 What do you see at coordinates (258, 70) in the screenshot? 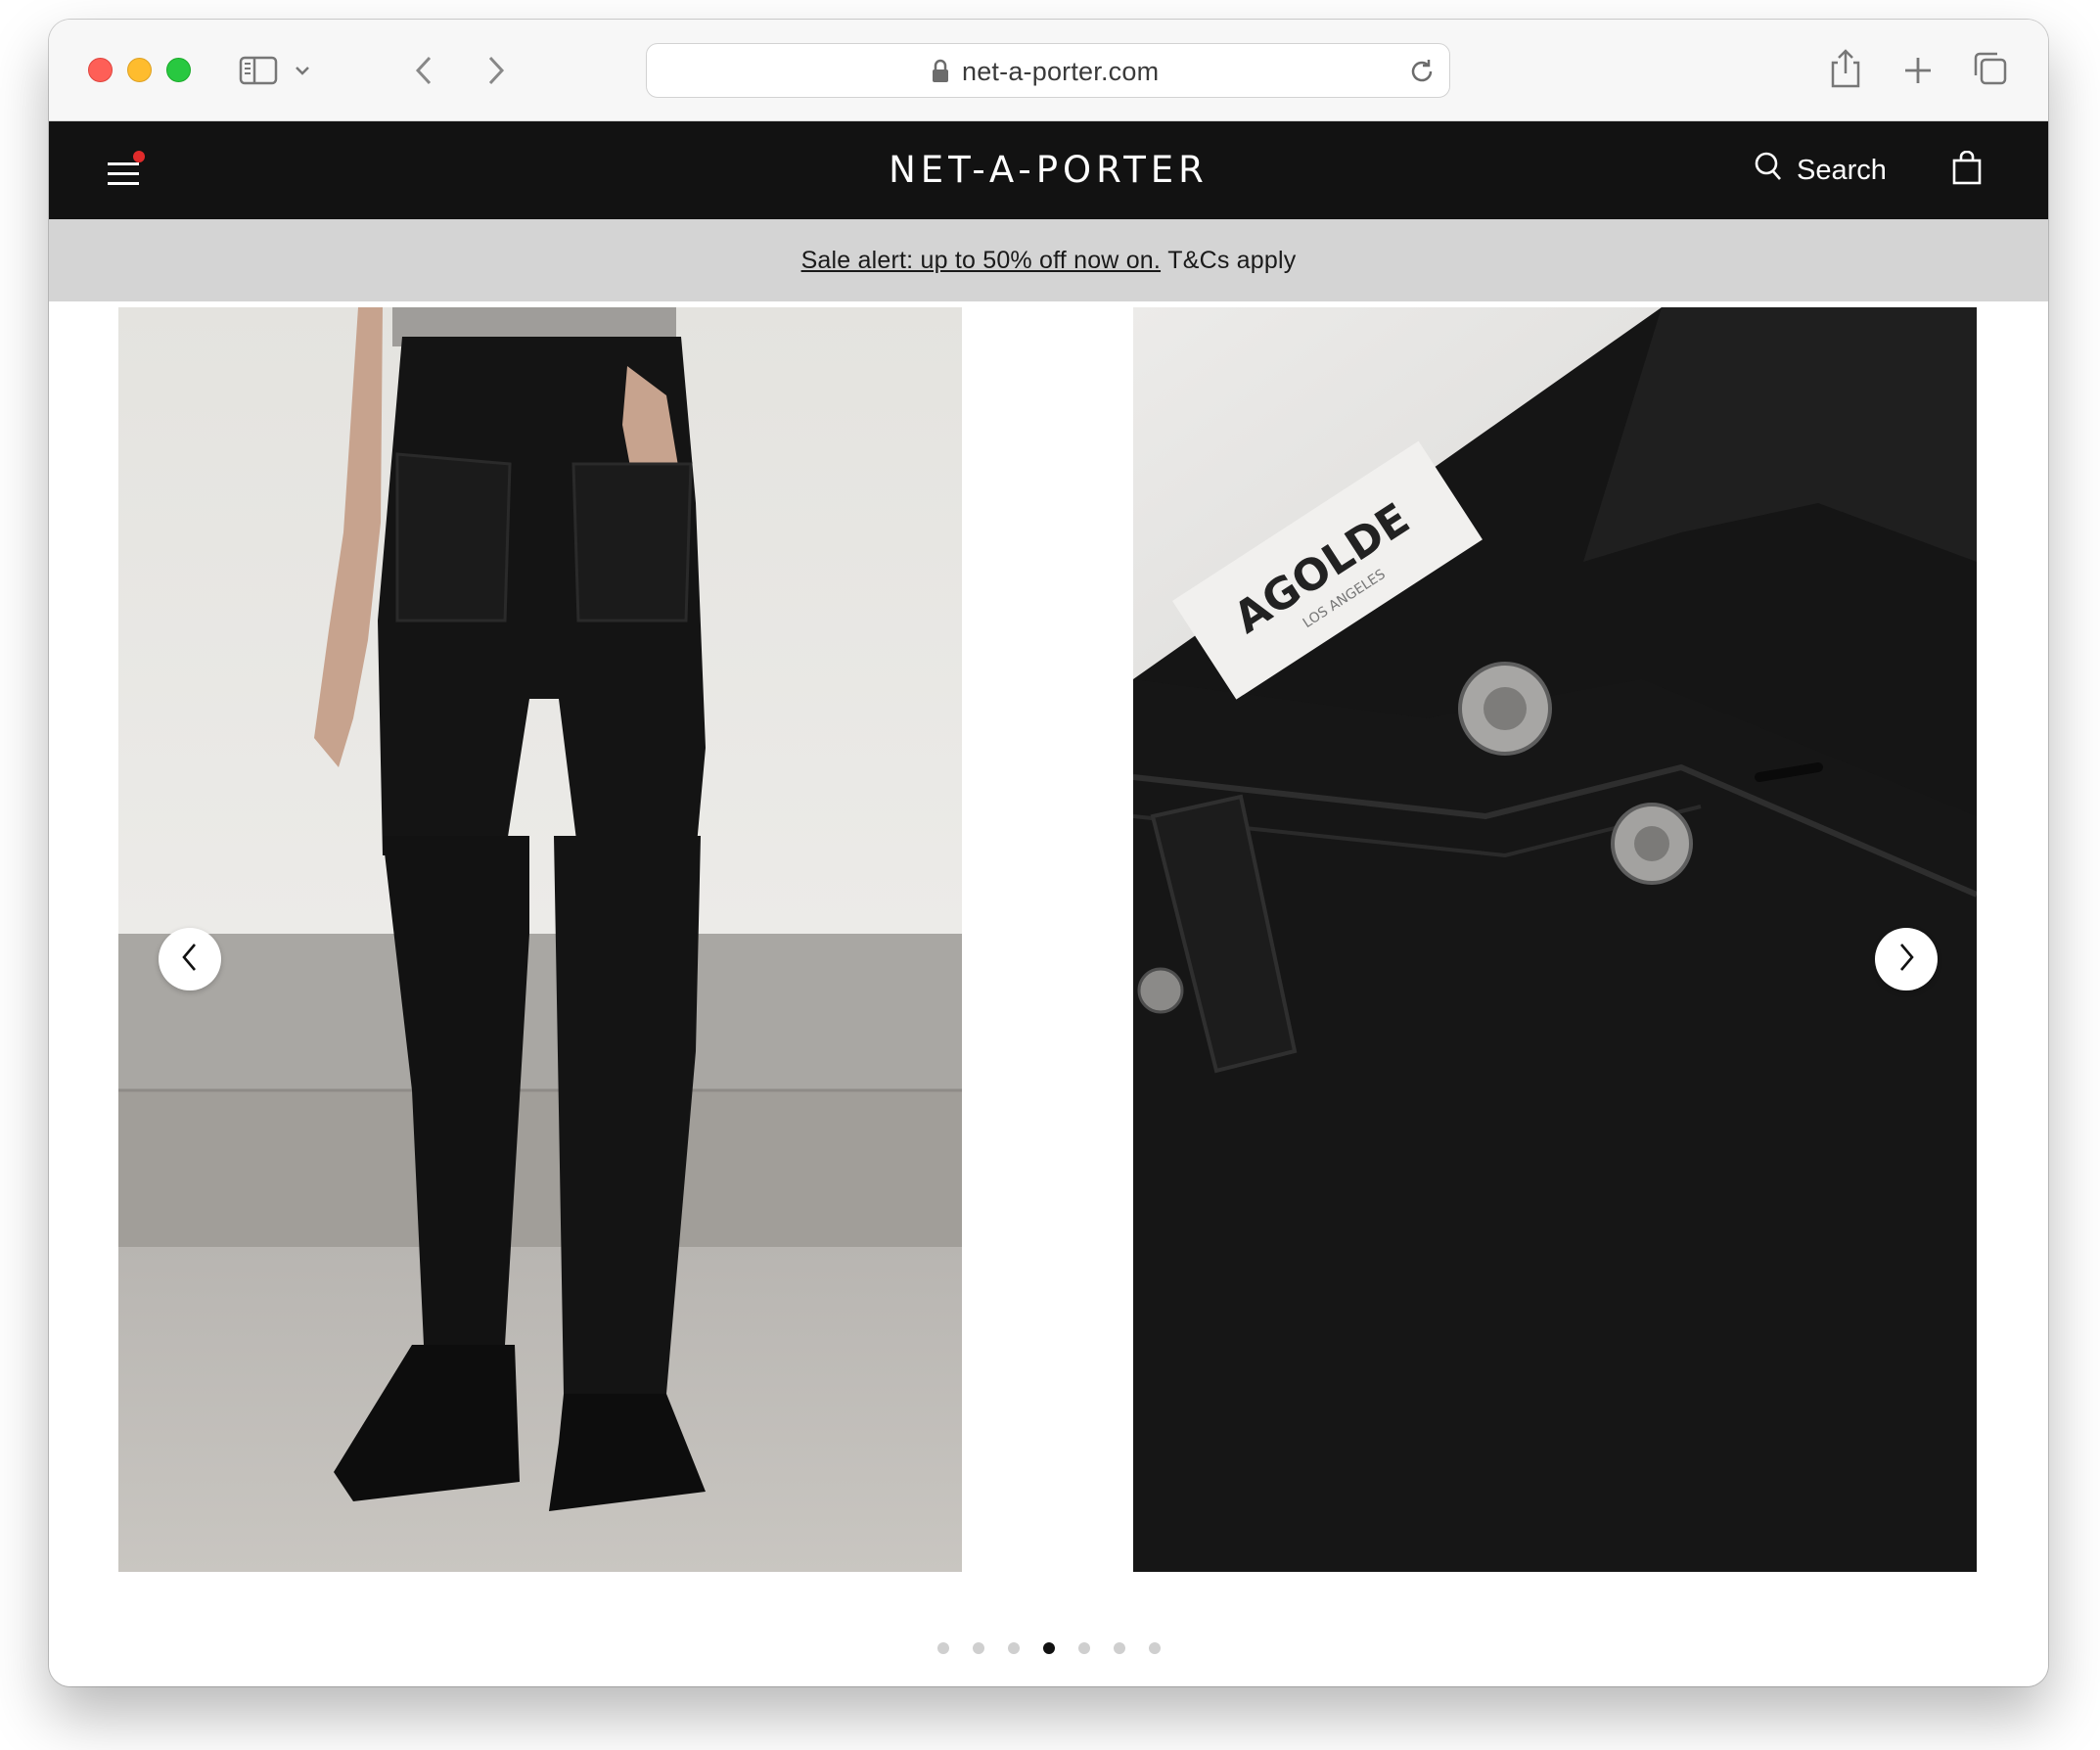
I see `sidebar-toggle-icon` at bounding box center [258, 70].